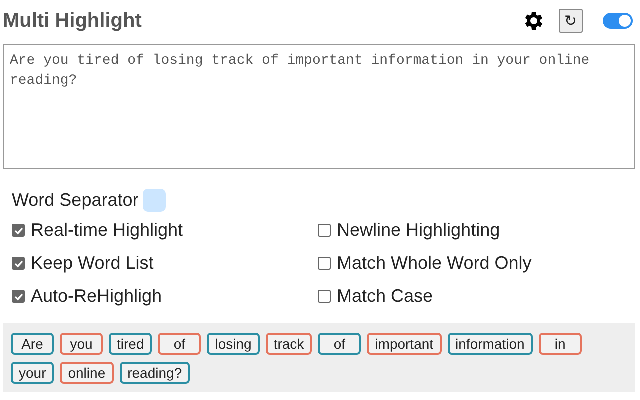 Image resolution: width=640 pixels, height=400 pixels. What do you see at coordinates (385, 296) in the screenshot?
I see `option-label: Match Case` at bounding box center [385, 296].